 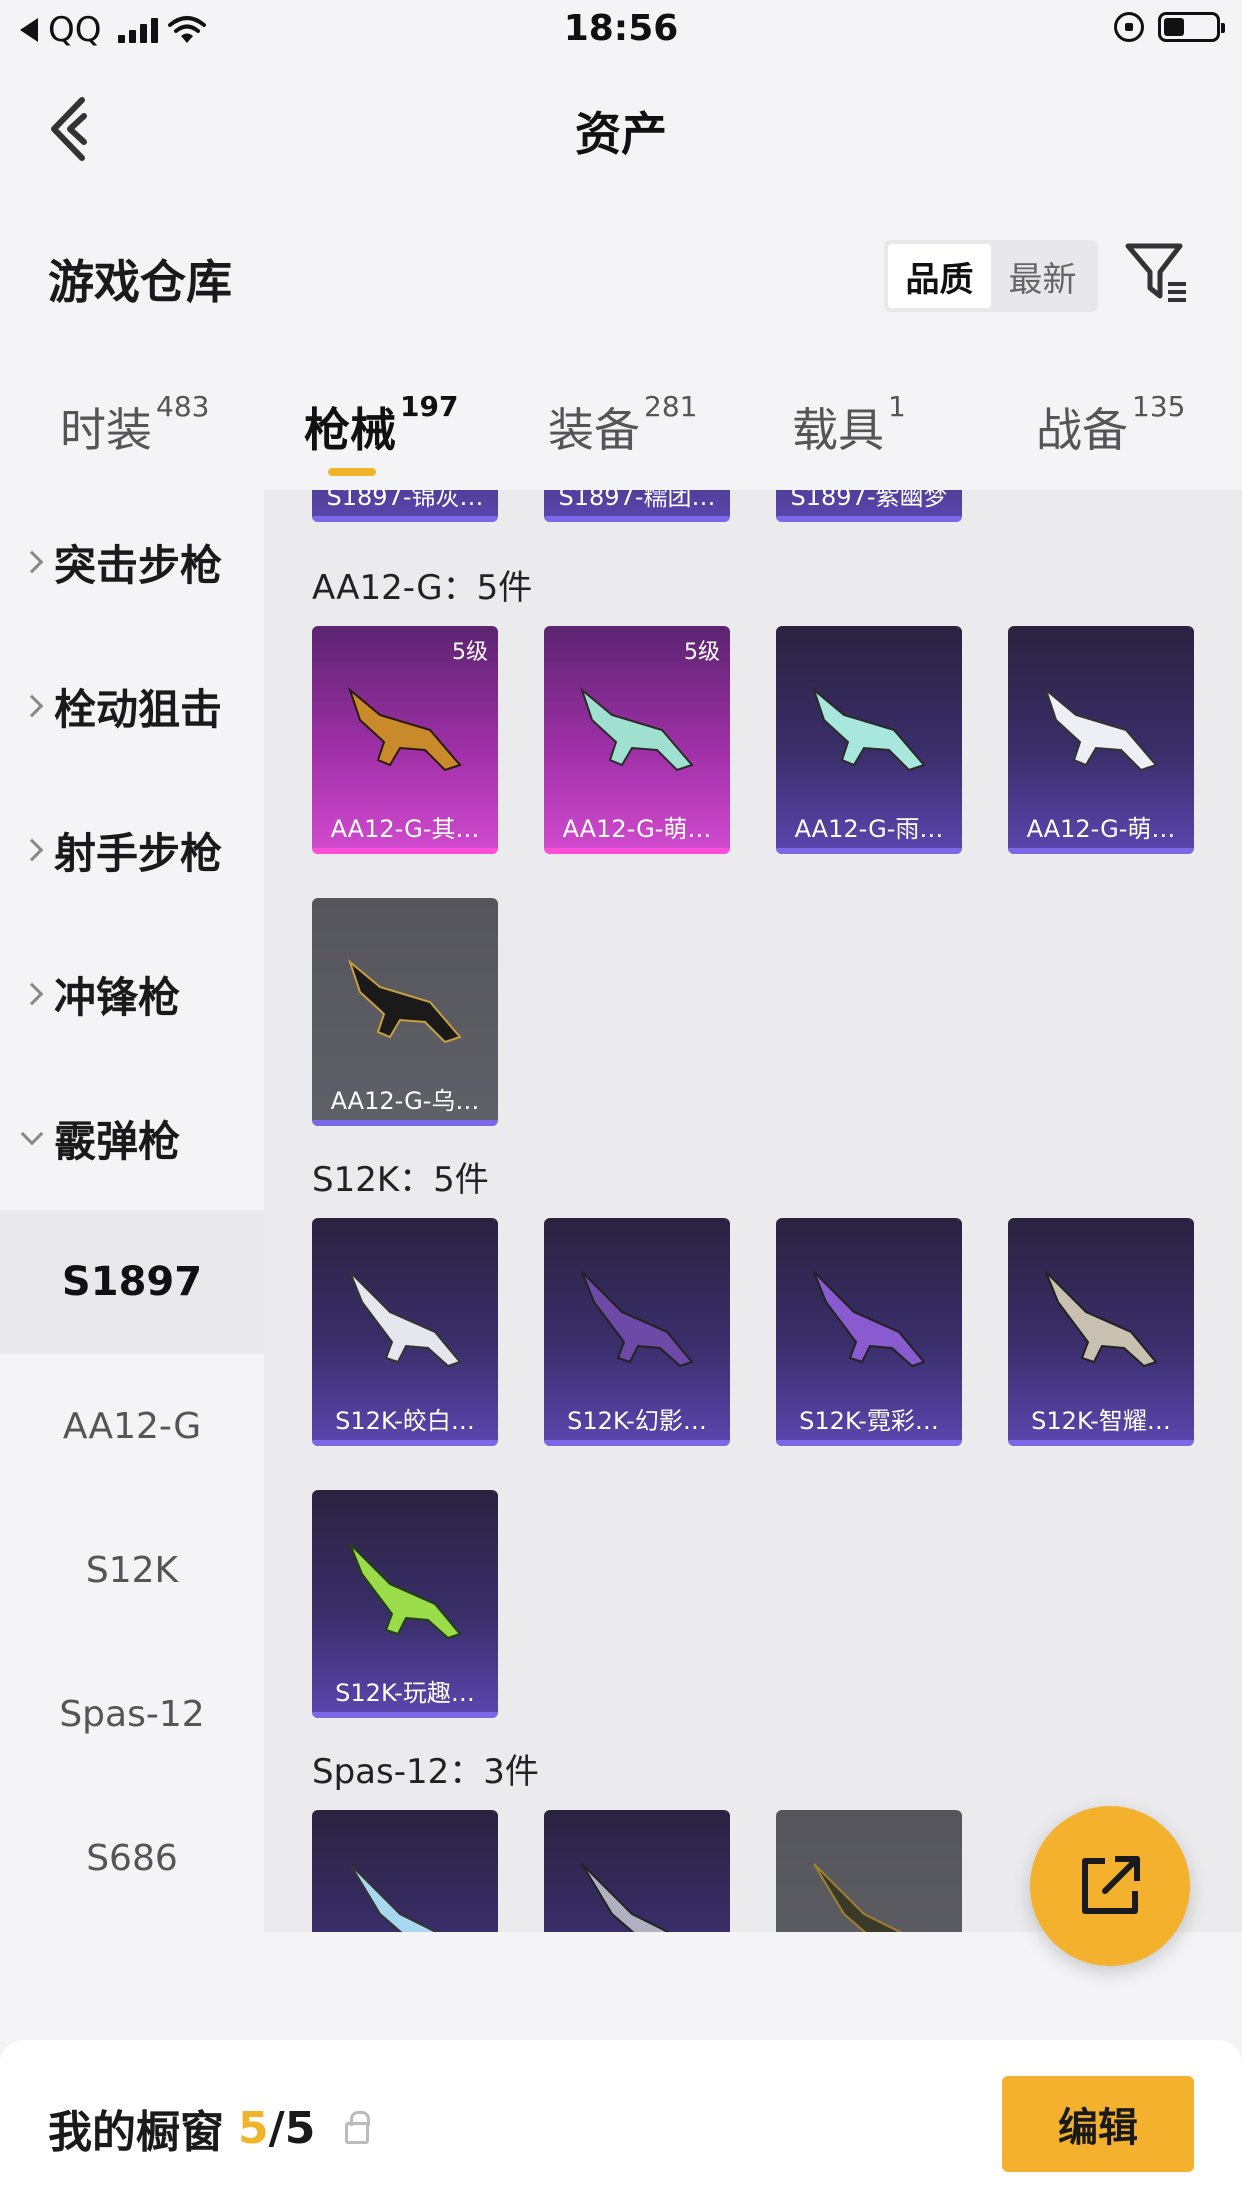 What do you see at coordinates (400, 1180) in the screenshot?
I see `group-title-s12k: S12K：5件` at bounding box center [400, 1180].